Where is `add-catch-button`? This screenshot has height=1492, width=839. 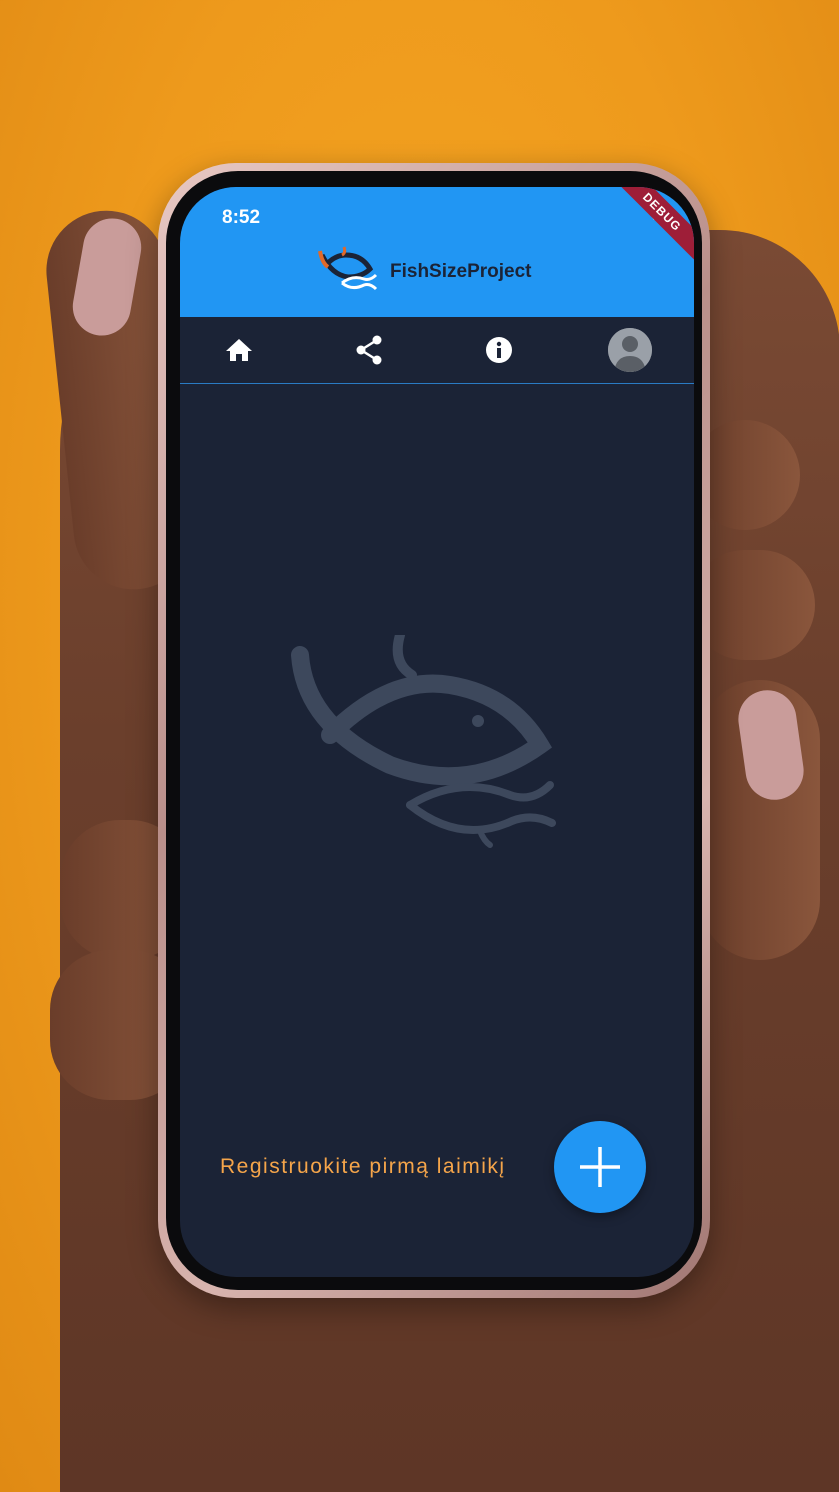 add-catch-button is located at coordinates (600, 1167).